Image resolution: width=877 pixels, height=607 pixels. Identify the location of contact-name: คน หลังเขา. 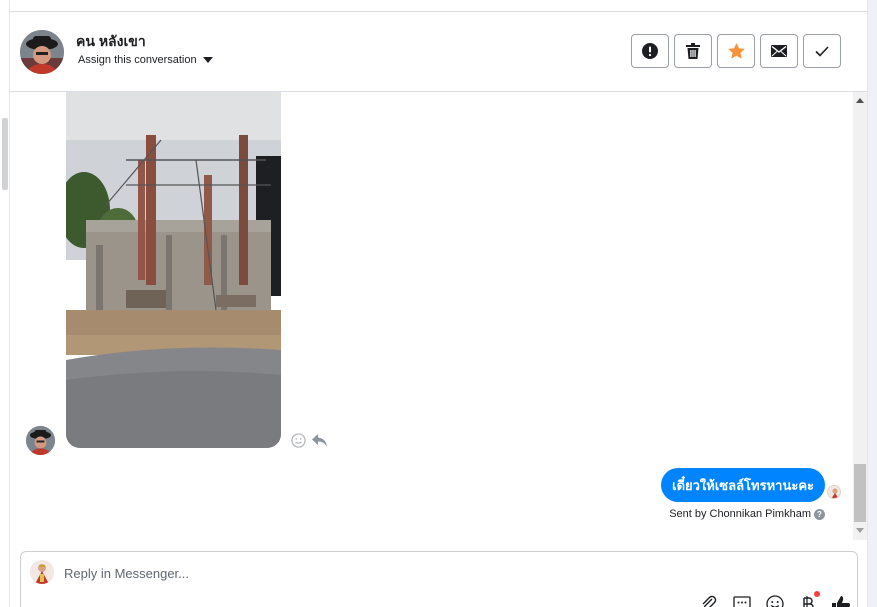
(111, 42).